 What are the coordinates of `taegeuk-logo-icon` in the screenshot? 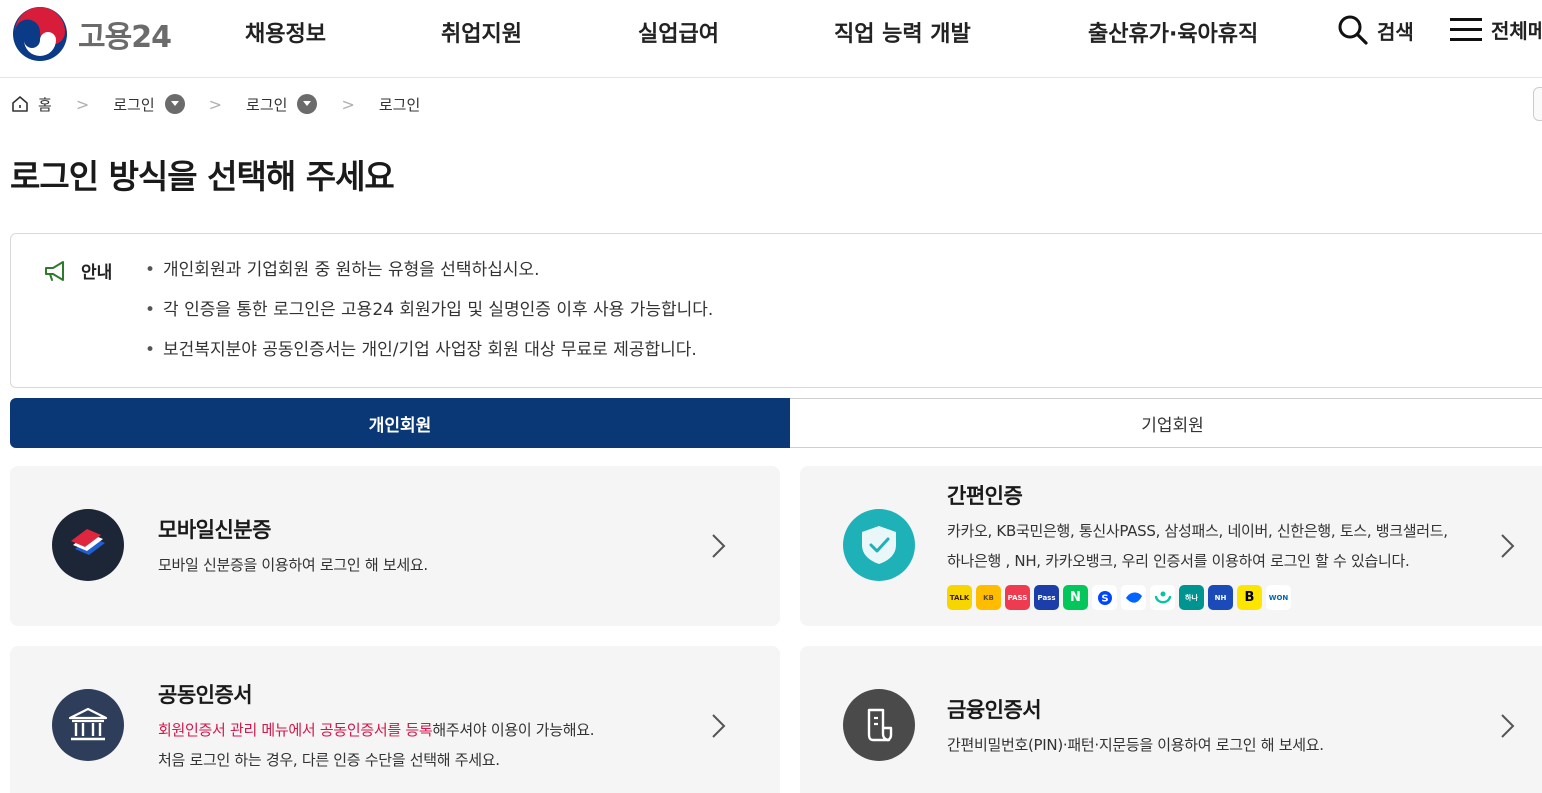 It's located at (40, 34).